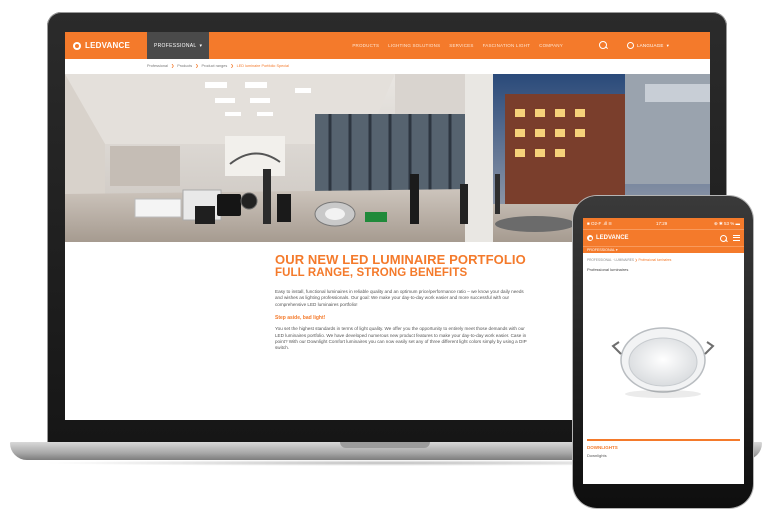 The image size is (772, 511). I want to click on status-time: 17:29, so click(662, 223).